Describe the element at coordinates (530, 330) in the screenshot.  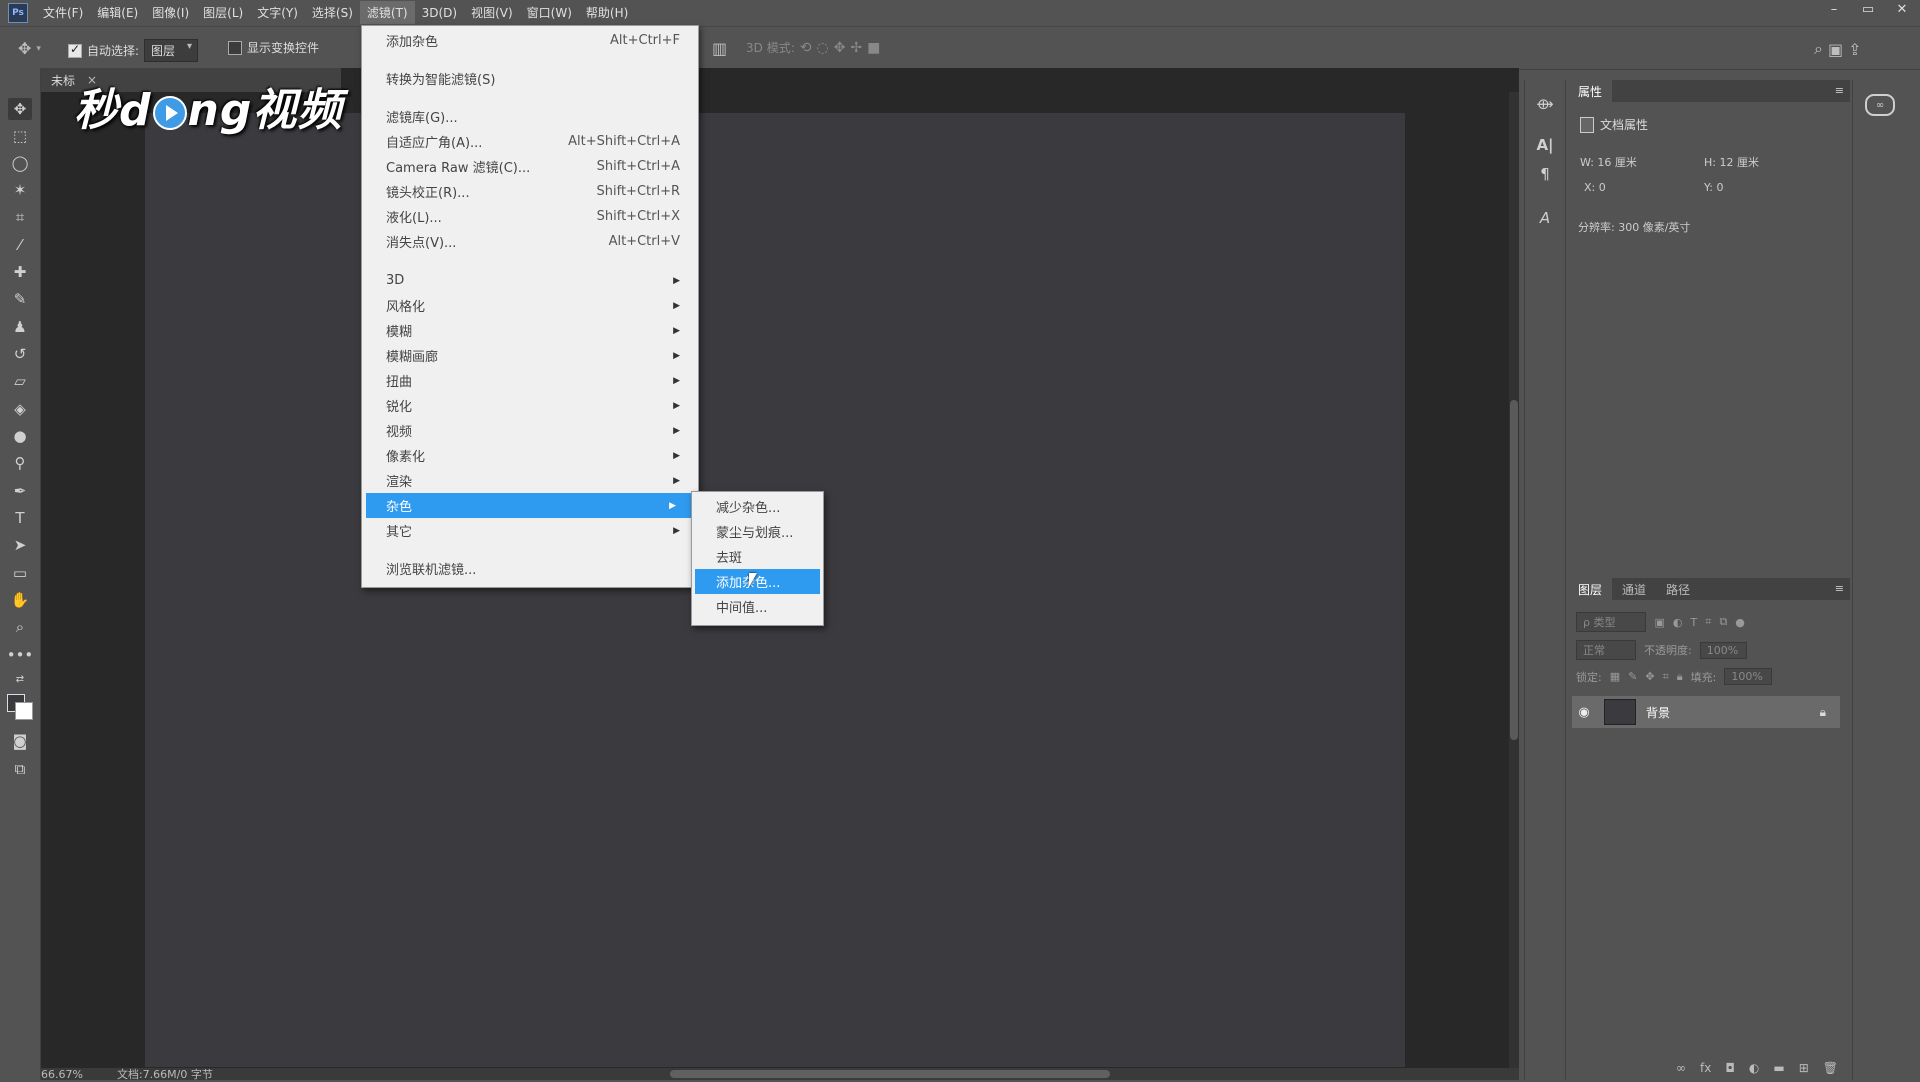
I see `menu-item-blur: 模糊 ▶` at that location.